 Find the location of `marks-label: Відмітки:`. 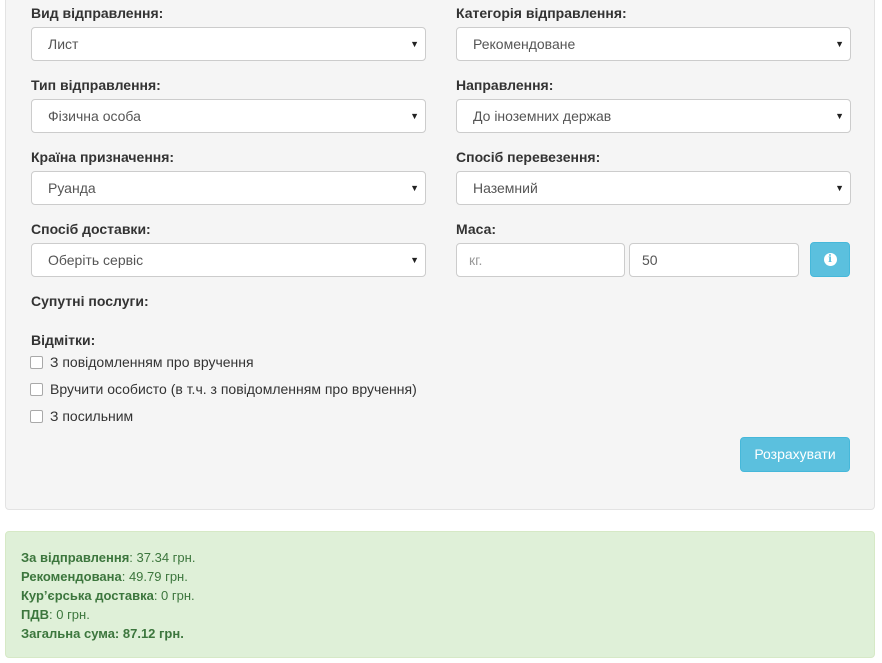

marks-label: Відмітки: is located at coordinates (63, 340).